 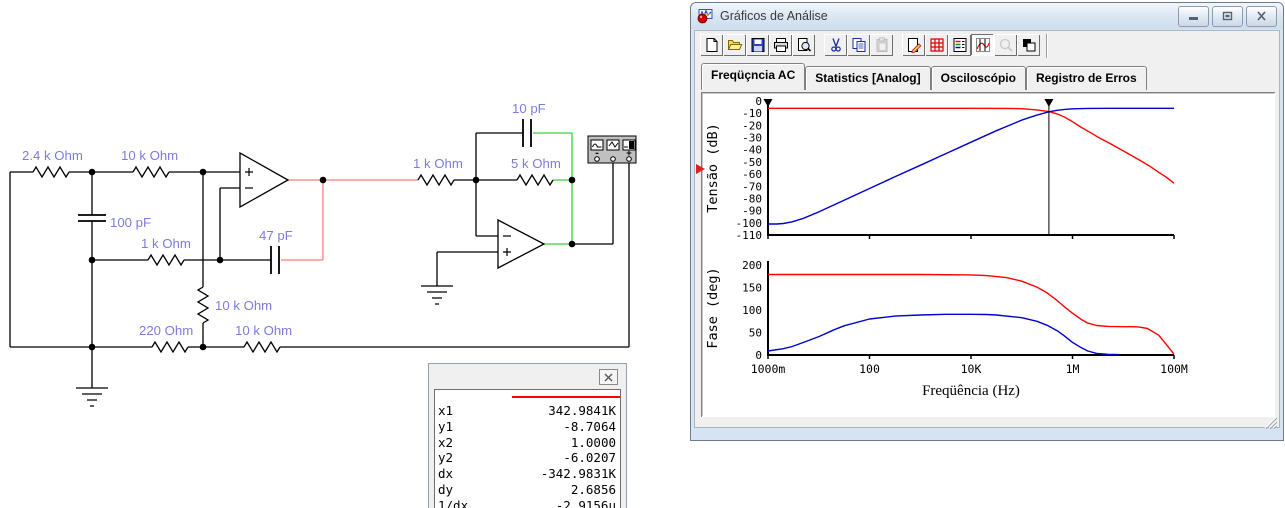 What do you see at coordinates (869, 369) in the screenshot?
I see `x-tick-label: 100` at bounding box center [869, 369].